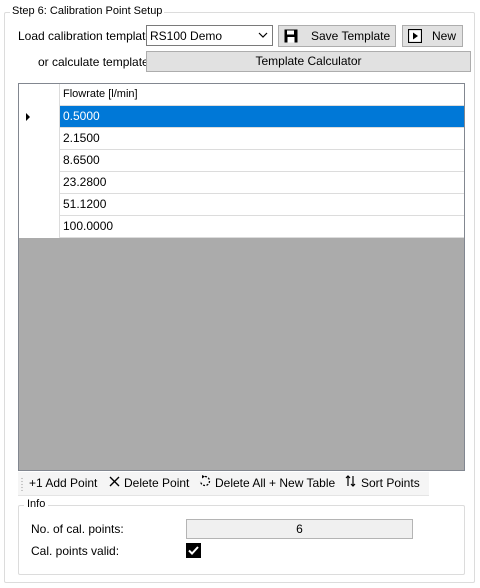  I want to click on delete-point-label: Delete Point, so click(157, 483).